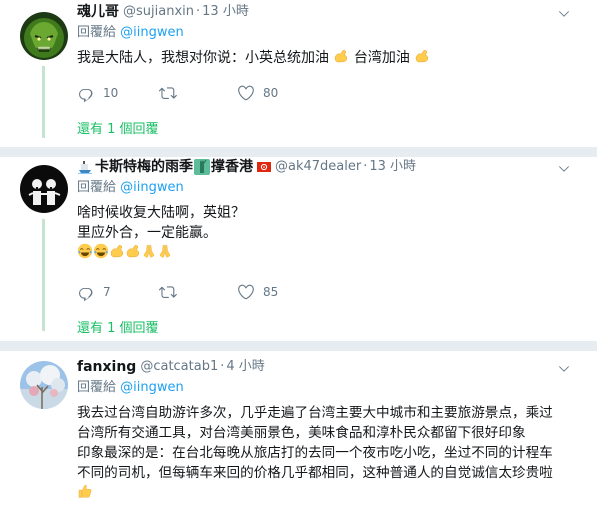  Describe the element at coordinates (161, 213) in the screenshot. I see `tweet-text-line: 啥时候收复大陆啊，英姐？` at that location.